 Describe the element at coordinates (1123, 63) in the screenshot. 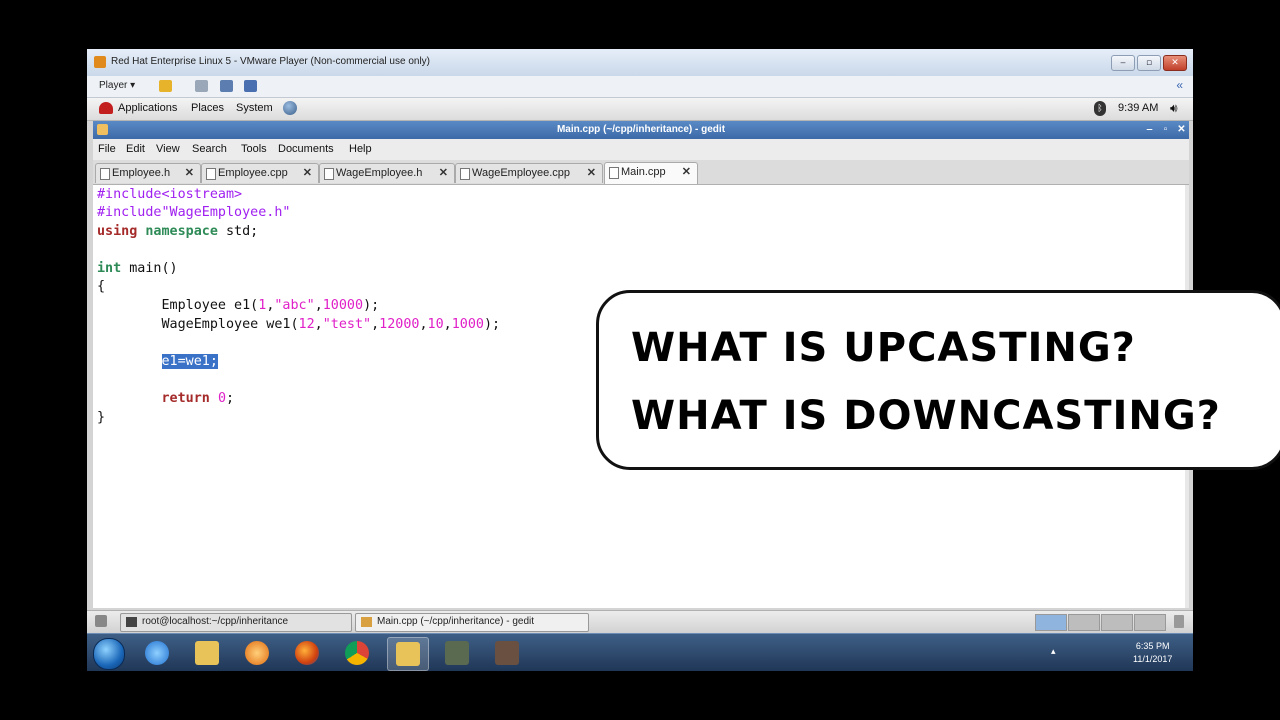

I see `minimize-icon: ‒` at that location.